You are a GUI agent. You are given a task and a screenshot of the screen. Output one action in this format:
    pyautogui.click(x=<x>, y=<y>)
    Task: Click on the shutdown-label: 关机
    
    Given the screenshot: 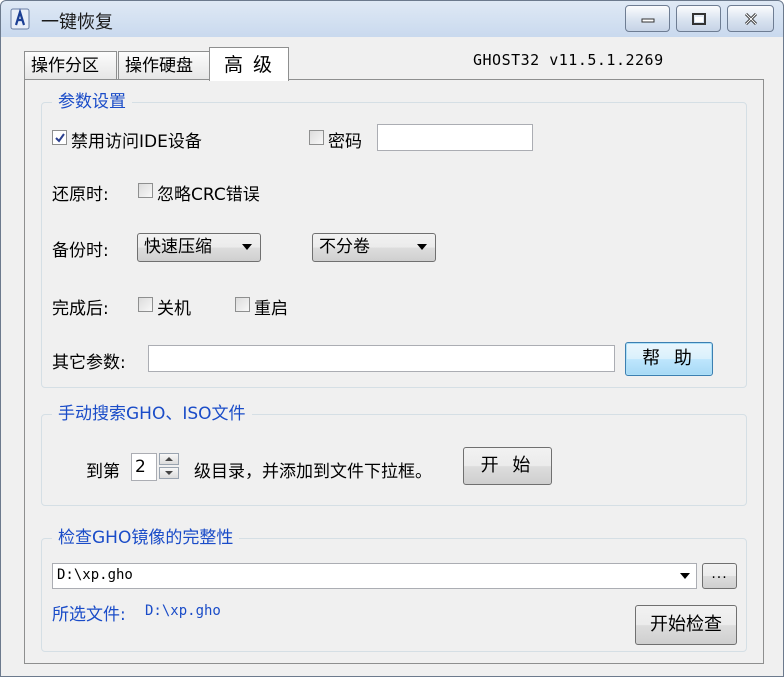 What is the action you would take?
    pyautogui.click(x=174, y=306)
    